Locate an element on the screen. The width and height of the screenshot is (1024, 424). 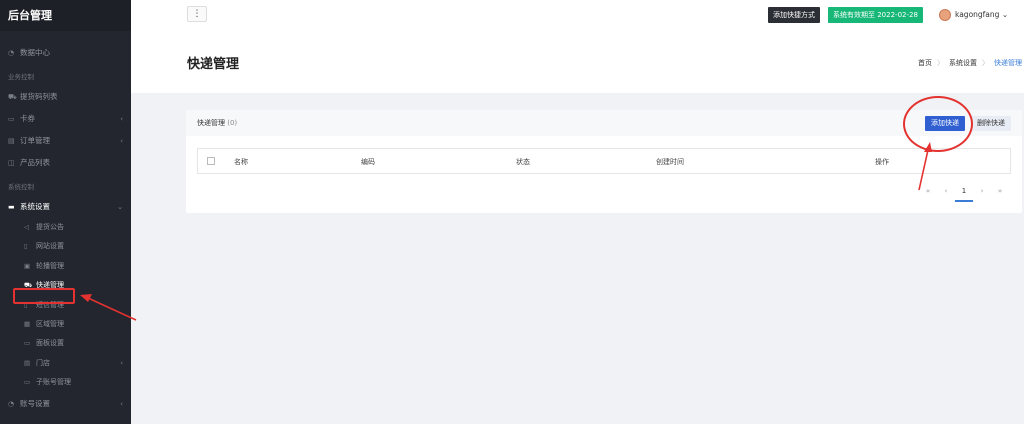
column-header-status: 状态 is located at coordinates (523, 162).